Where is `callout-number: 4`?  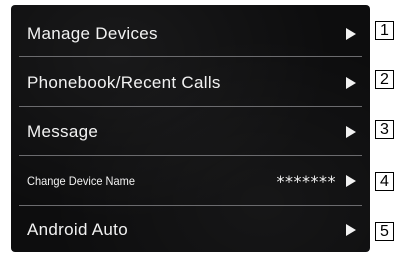 callout-number: 4 is located at coordinates (384, 181).